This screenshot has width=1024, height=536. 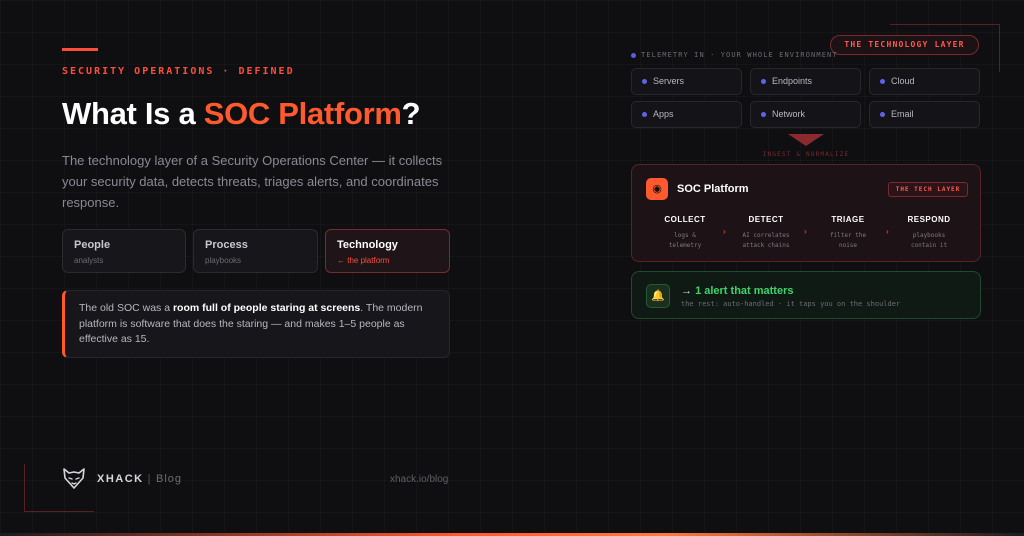 I want to click on stage-collect: COLLECT logs & telemetry, so click(x=685, y=233).